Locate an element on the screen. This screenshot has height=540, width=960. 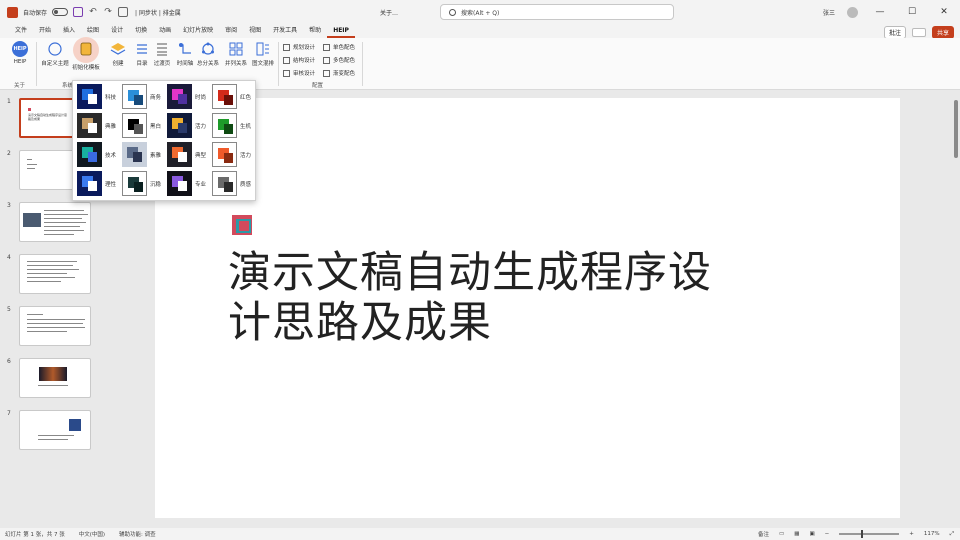
zoom-level: 117% is located at coordinates (932, 534).